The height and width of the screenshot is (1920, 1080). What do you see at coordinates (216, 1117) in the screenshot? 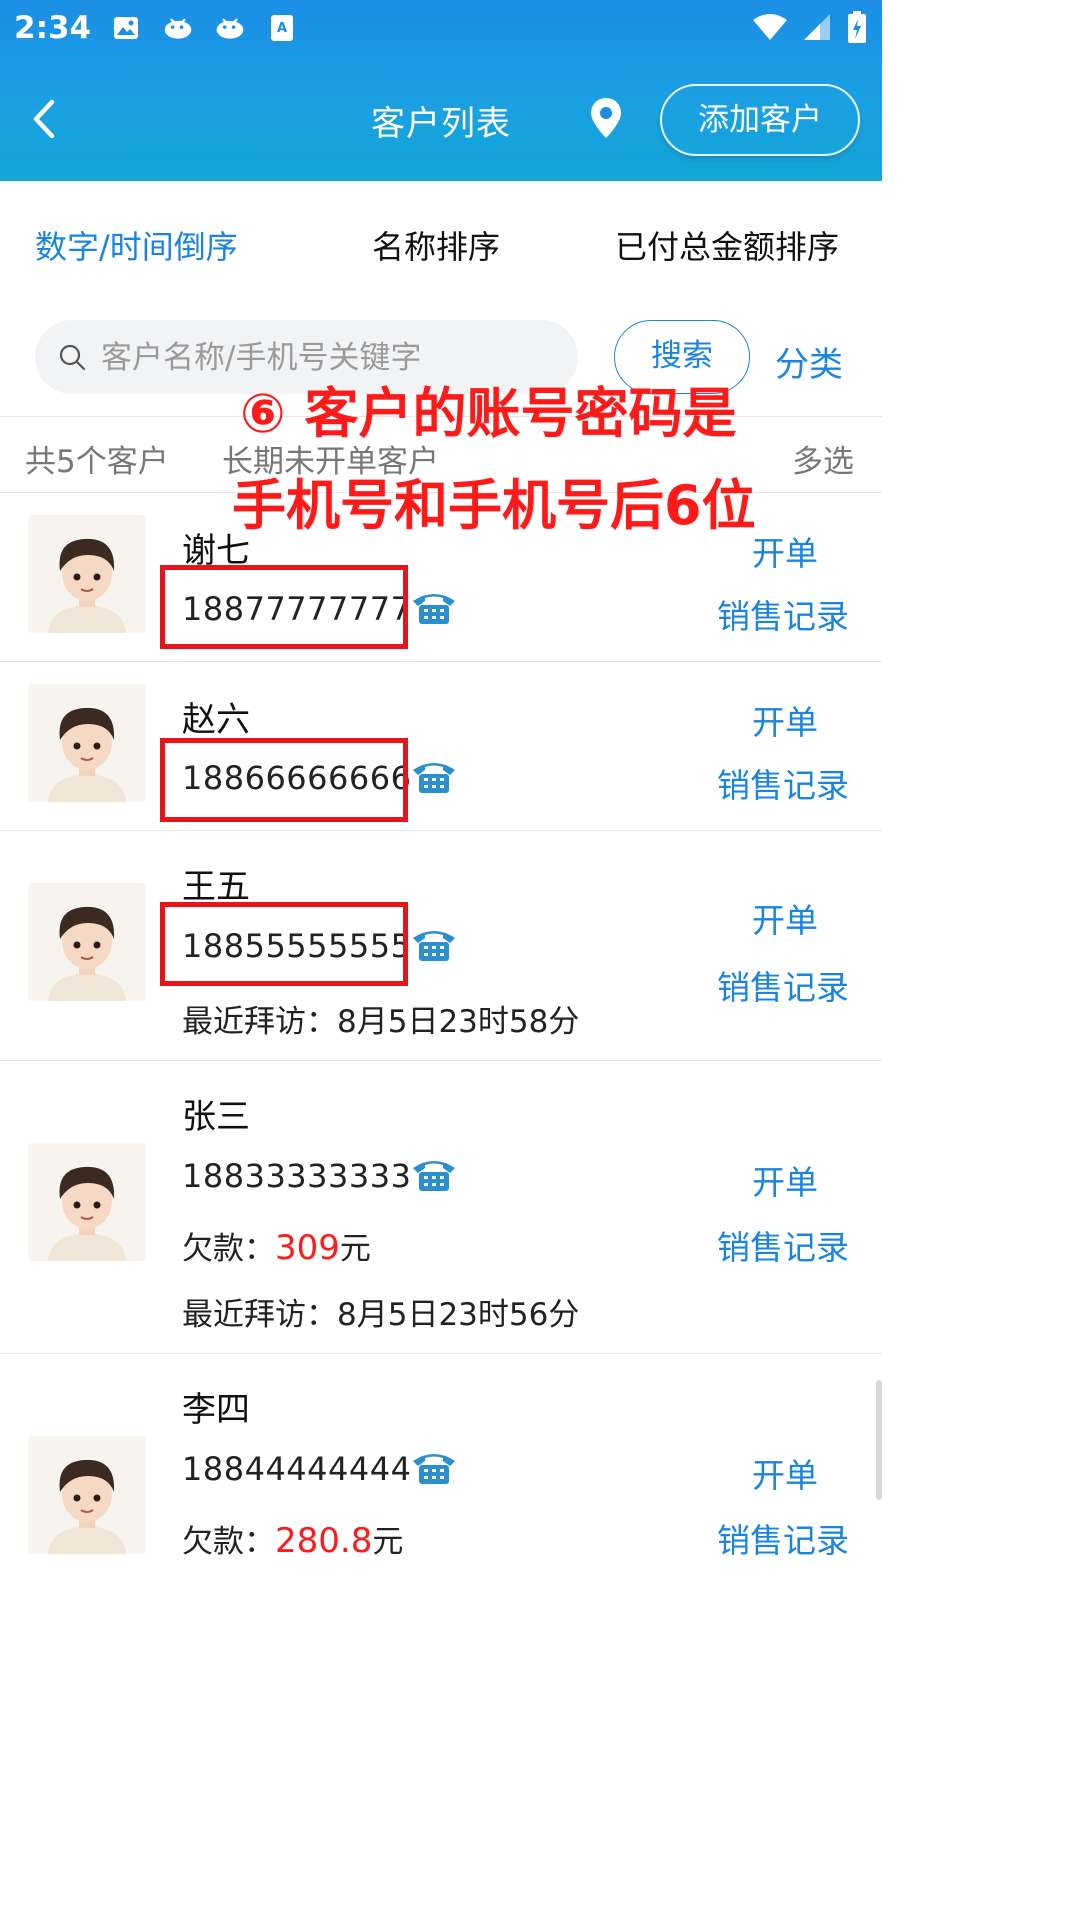
I see `customer-name: 张三` at bounding box center [216, 1117].